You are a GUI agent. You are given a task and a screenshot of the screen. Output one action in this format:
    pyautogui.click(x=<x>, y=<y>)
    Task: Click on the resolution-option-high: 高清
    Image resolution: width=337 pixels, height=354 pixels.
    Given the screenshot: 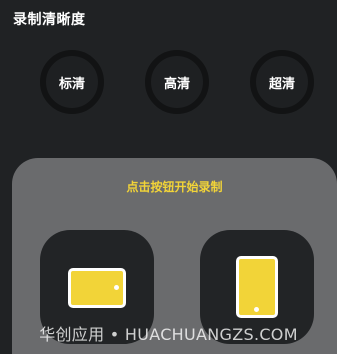 What is the action you would take?
    pyautogui.click(x=177, y=82)
    